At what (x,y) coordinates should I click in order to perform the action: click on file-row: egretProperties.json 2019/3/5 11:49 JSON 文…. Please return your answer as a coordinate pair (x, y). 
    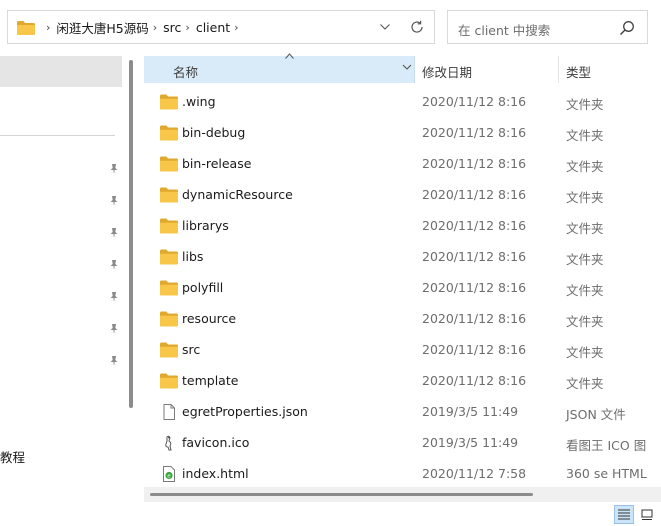
    Looking at the image, I should click on (402, 412).